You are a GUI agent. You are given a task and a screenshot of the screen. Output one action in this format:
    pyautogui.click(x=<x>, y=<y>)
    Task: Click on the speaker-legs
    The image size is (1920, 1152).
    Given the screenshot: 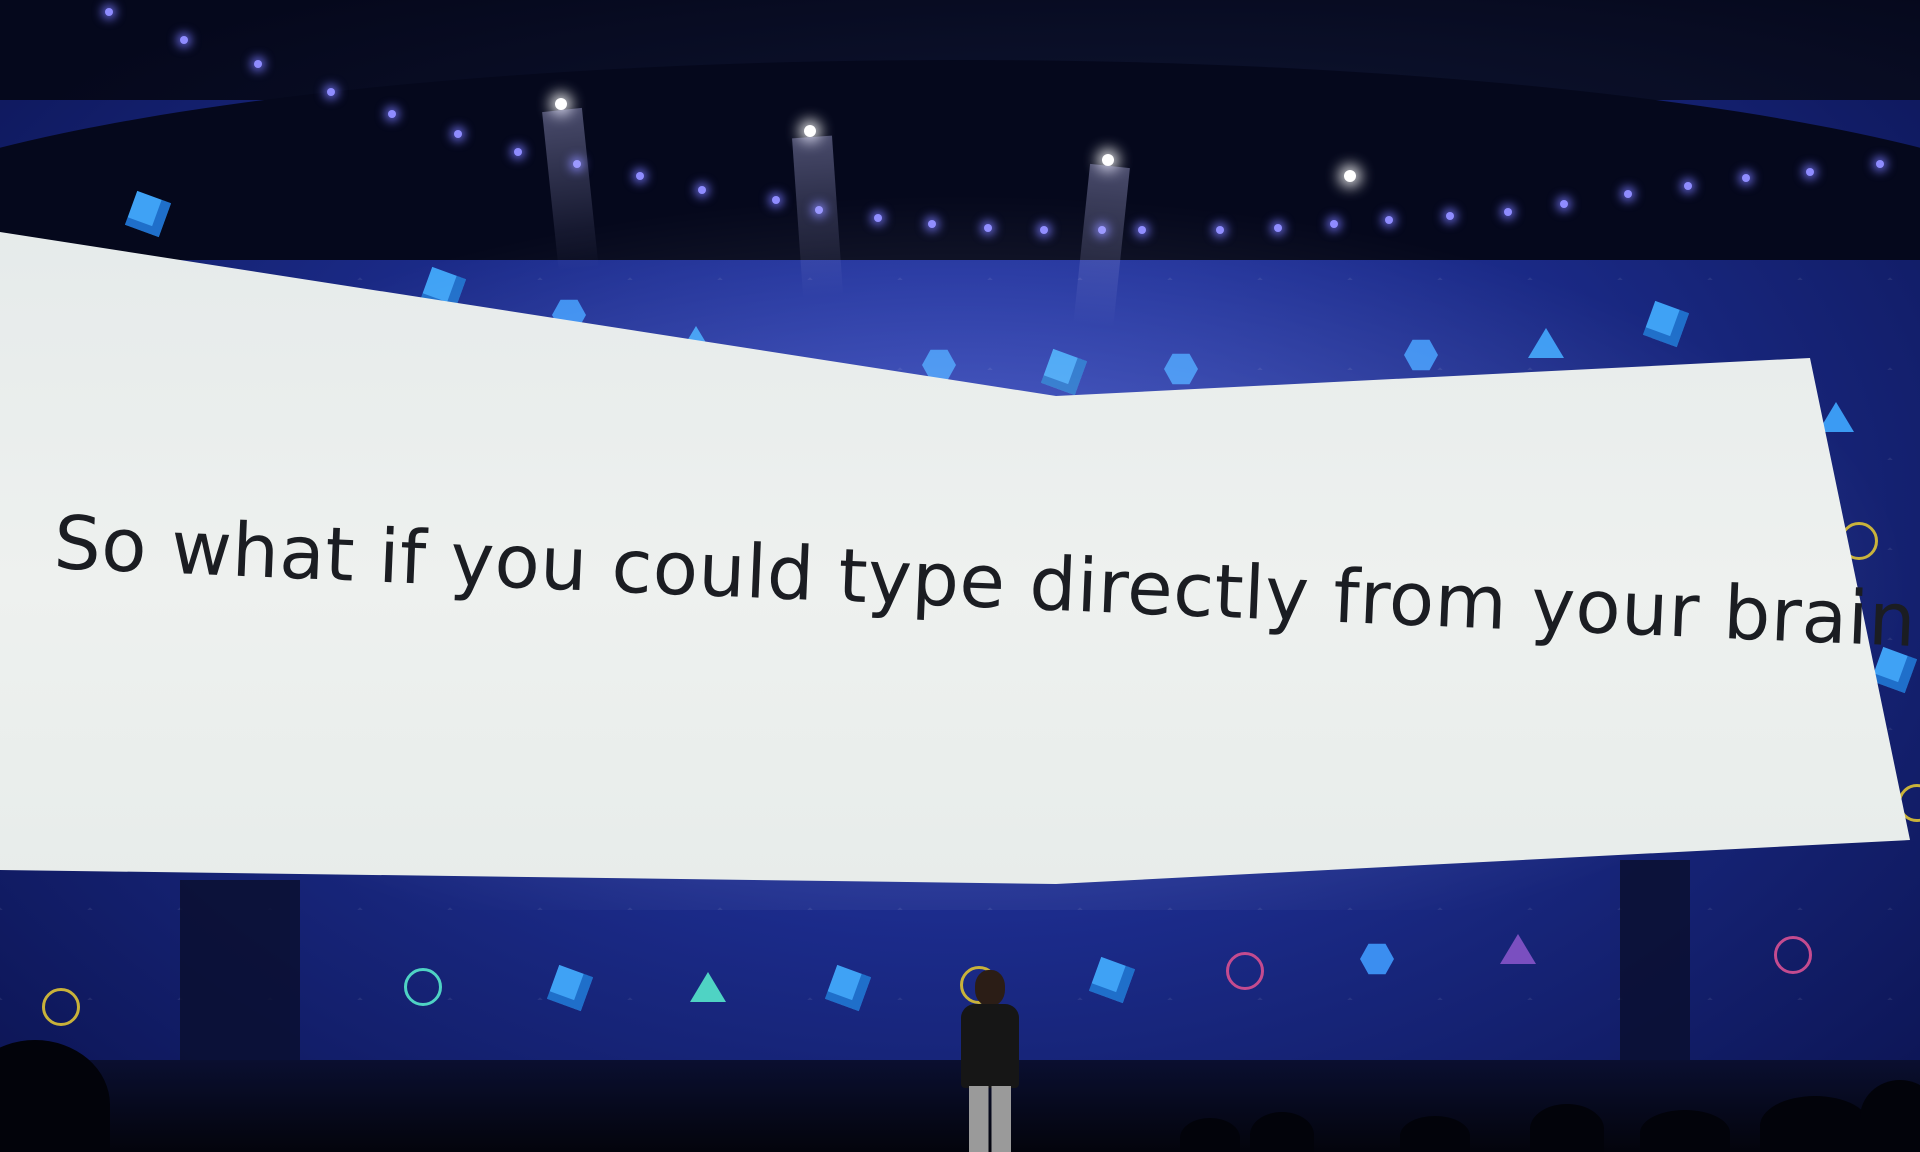 What is the action you would take?
    pyautogui.click(x=990, y=1119)
    